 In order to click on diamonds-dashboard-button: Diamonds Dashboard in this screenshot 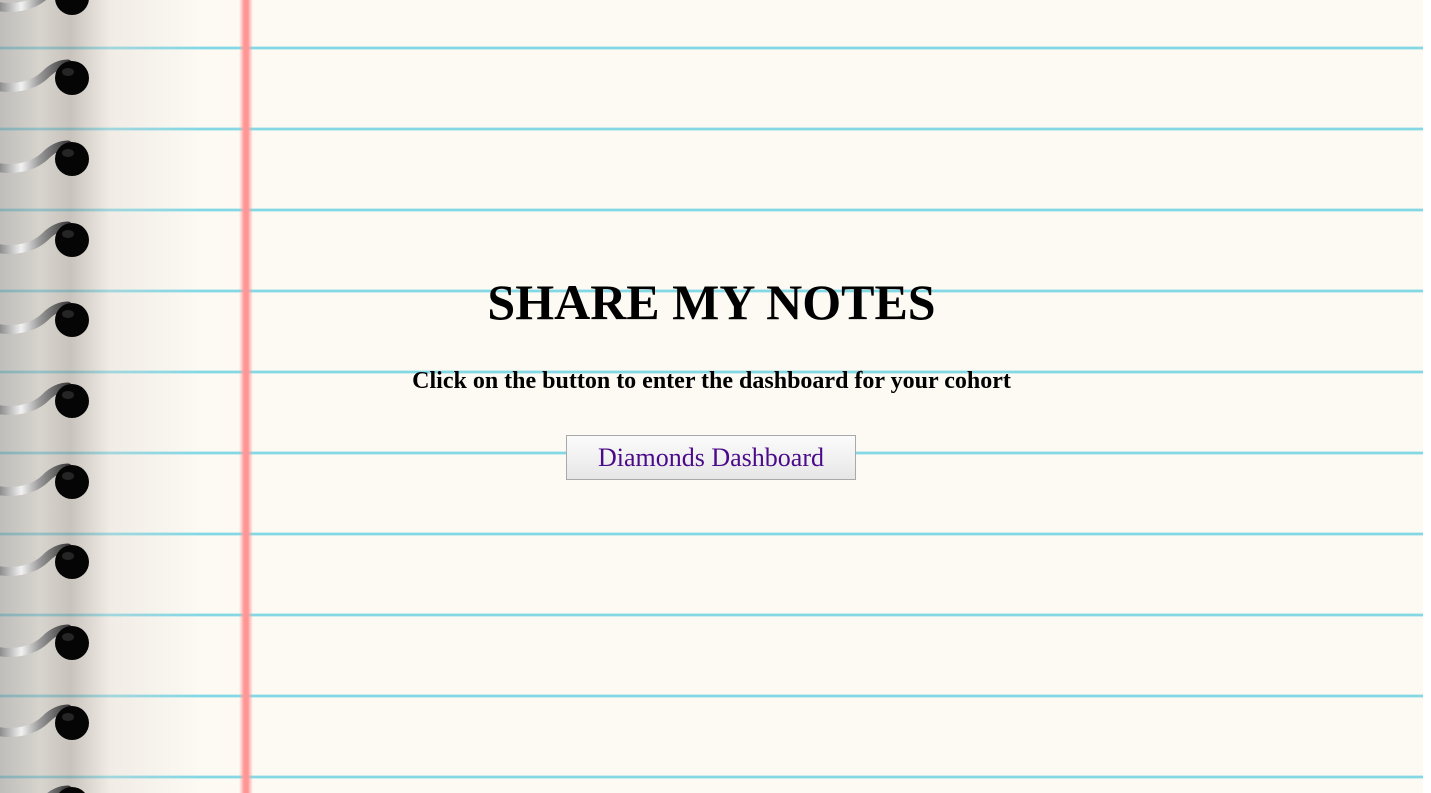, I will do `click(711, 457)`.